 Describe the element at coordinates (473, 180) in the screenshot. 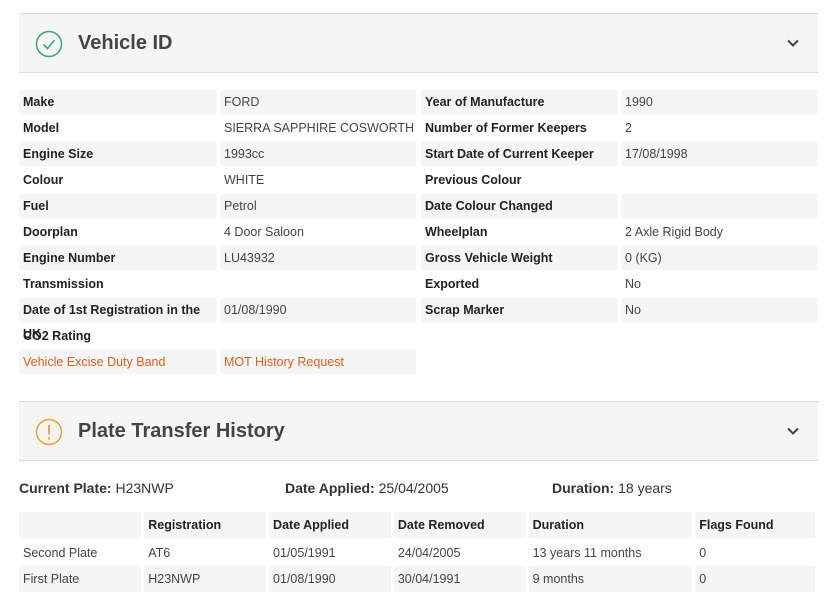

I see `field-label: Previous Colour` at that location.